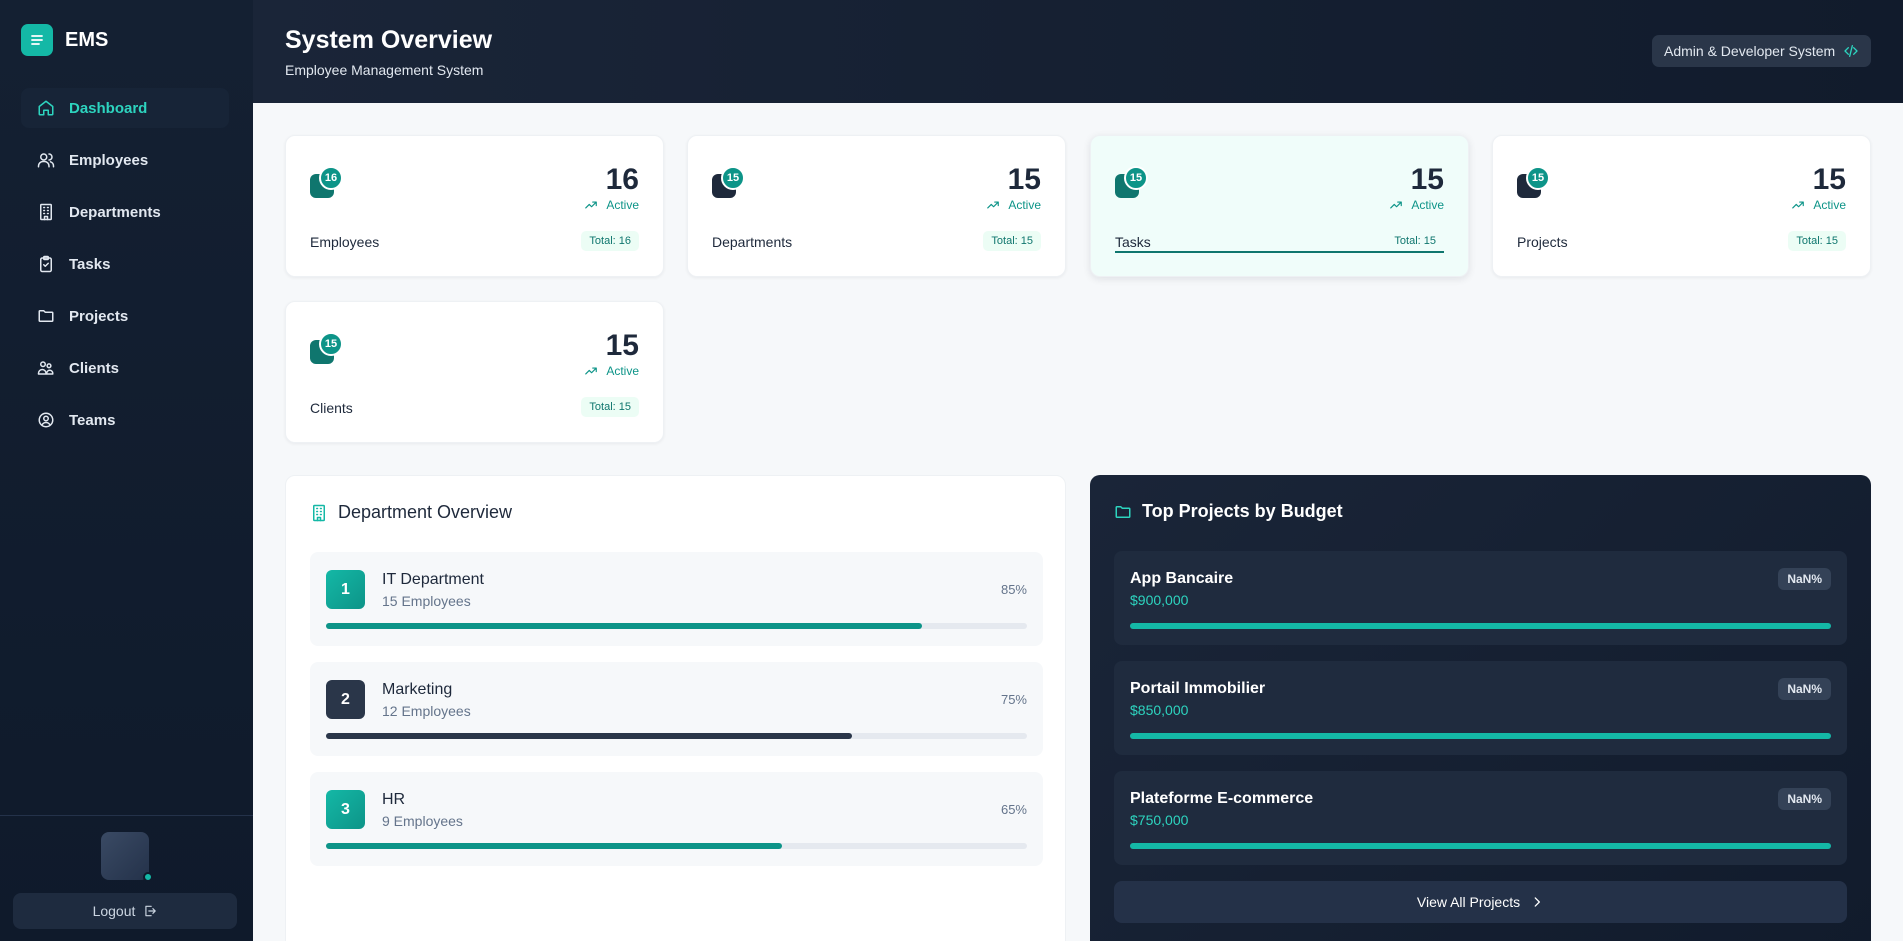 The height and width of the screenshot is (941, 1903). Describe the element at coordinates (127, 857) in the screenshot. I see `avatar` at that location.